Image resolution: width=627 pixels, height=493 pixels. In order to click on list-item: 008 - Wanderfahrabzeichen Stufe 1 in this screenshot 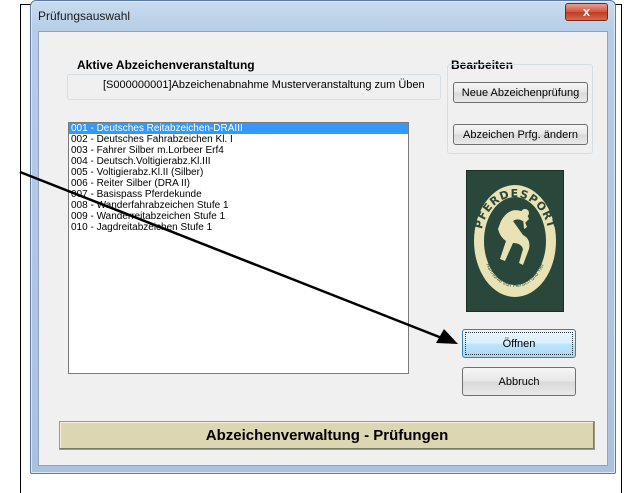, I will do `click(238, 205)`.